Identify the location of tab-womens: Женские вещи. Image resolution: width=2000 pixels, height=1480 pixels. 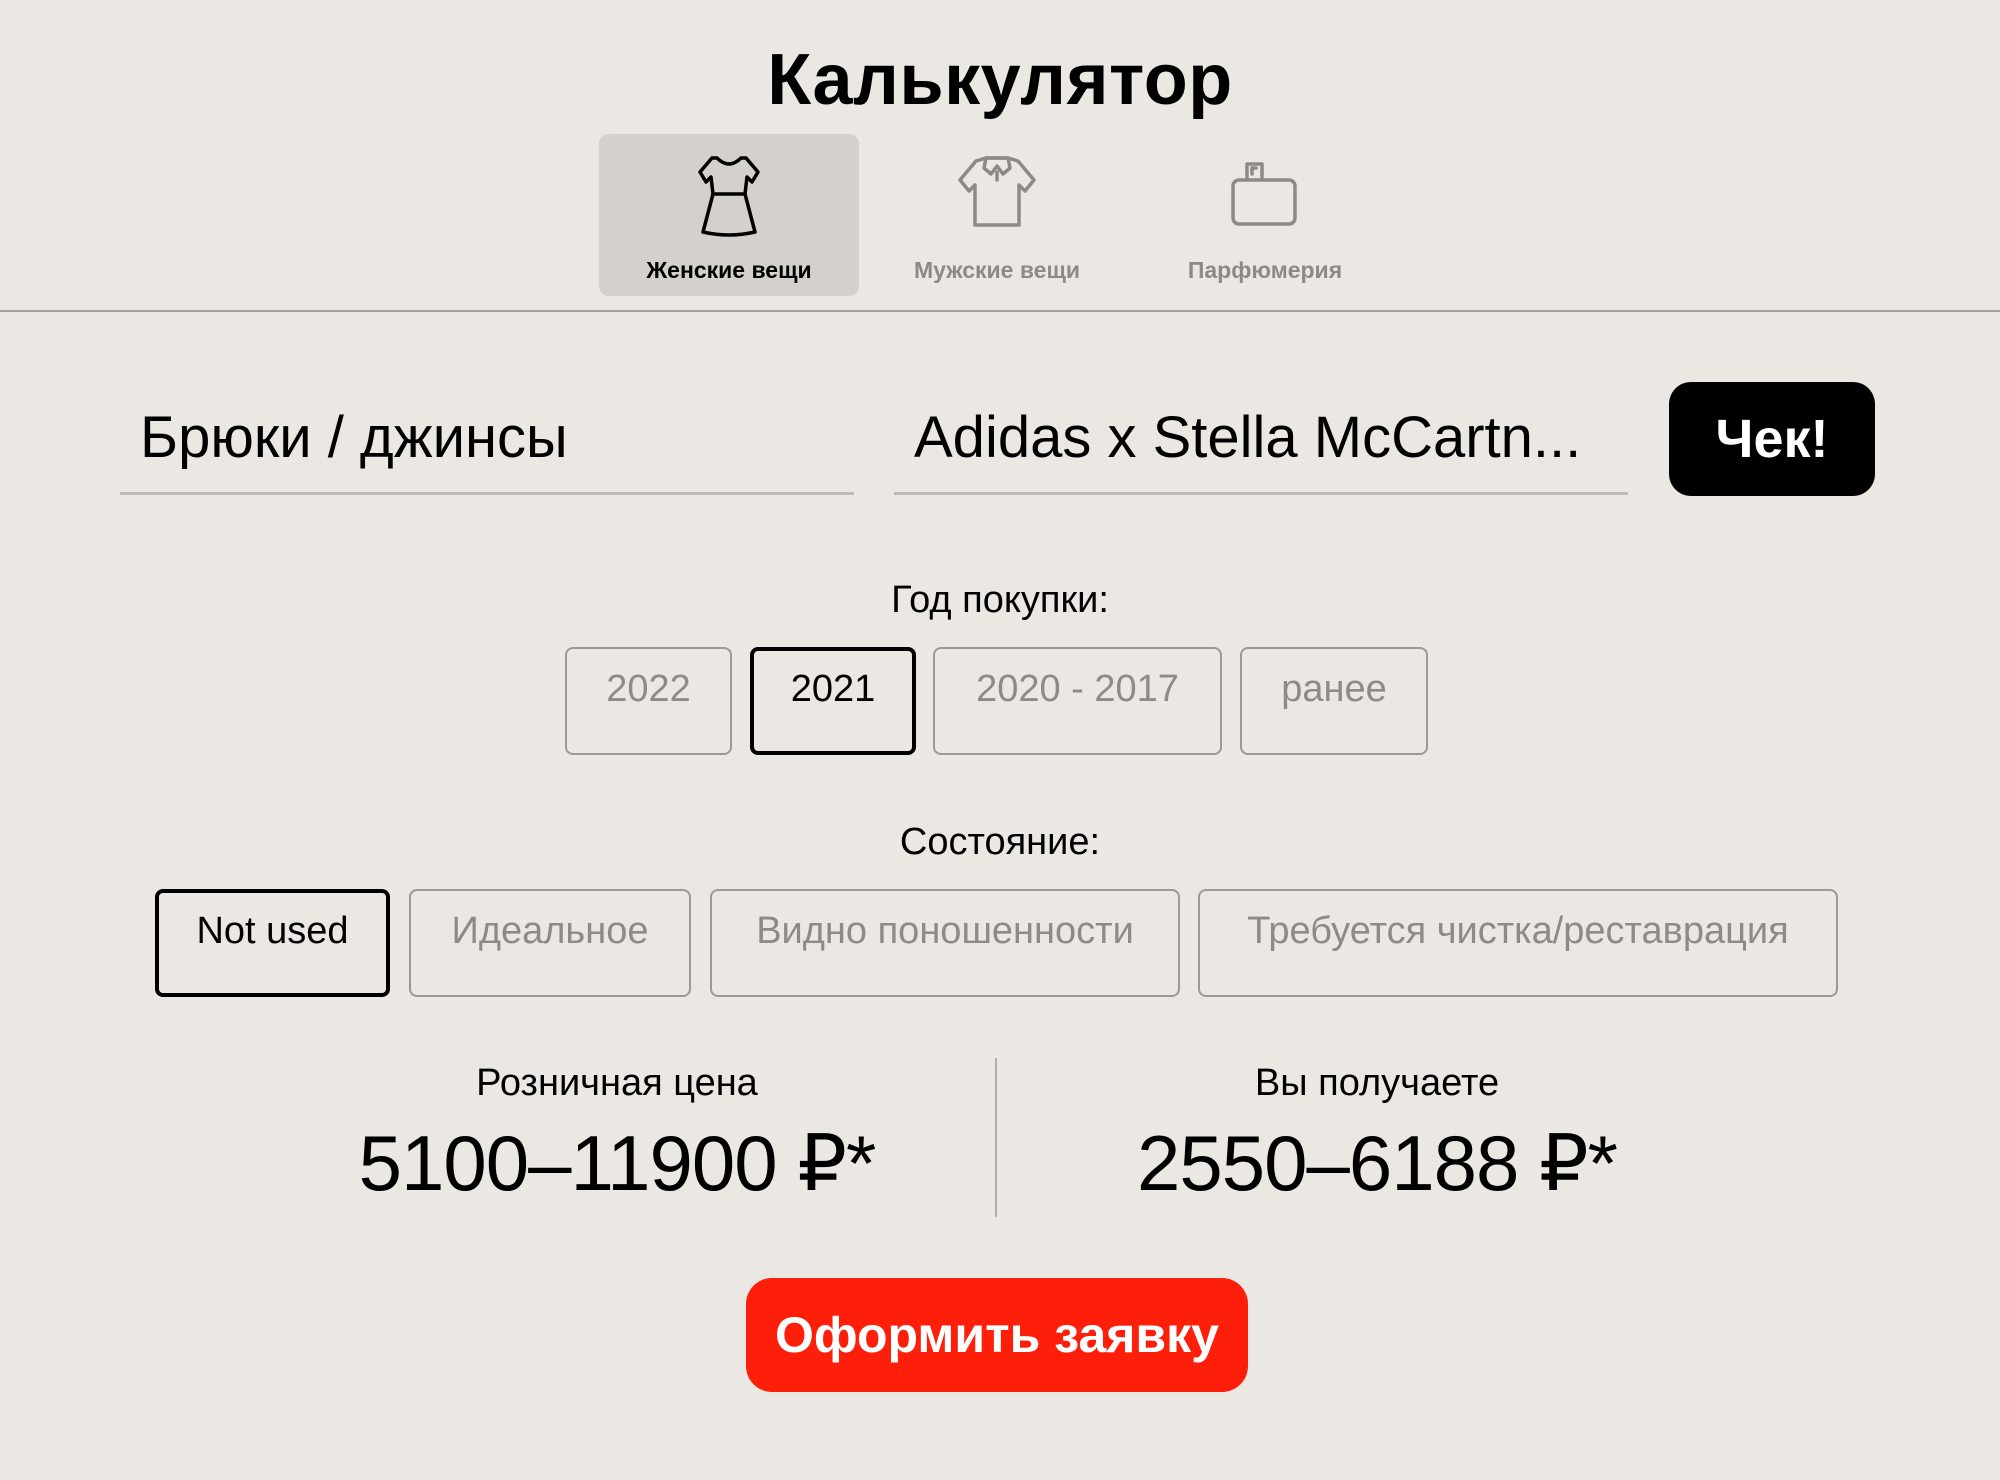
(729, 215).